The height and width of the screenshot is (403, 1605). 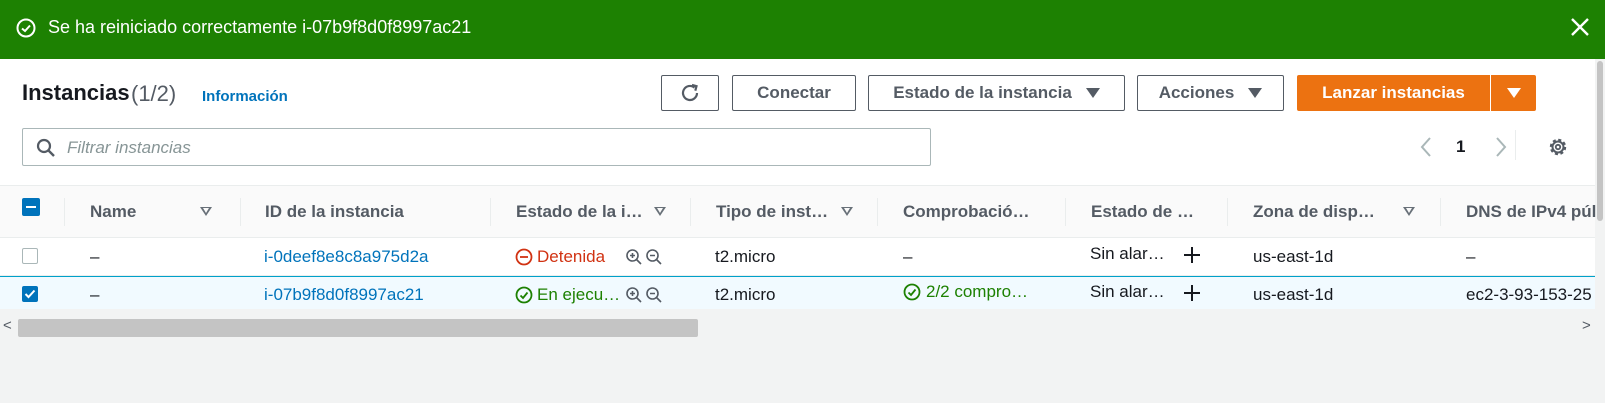 I want to click on scroll-left-icon: <, so click(x=7, y=325).